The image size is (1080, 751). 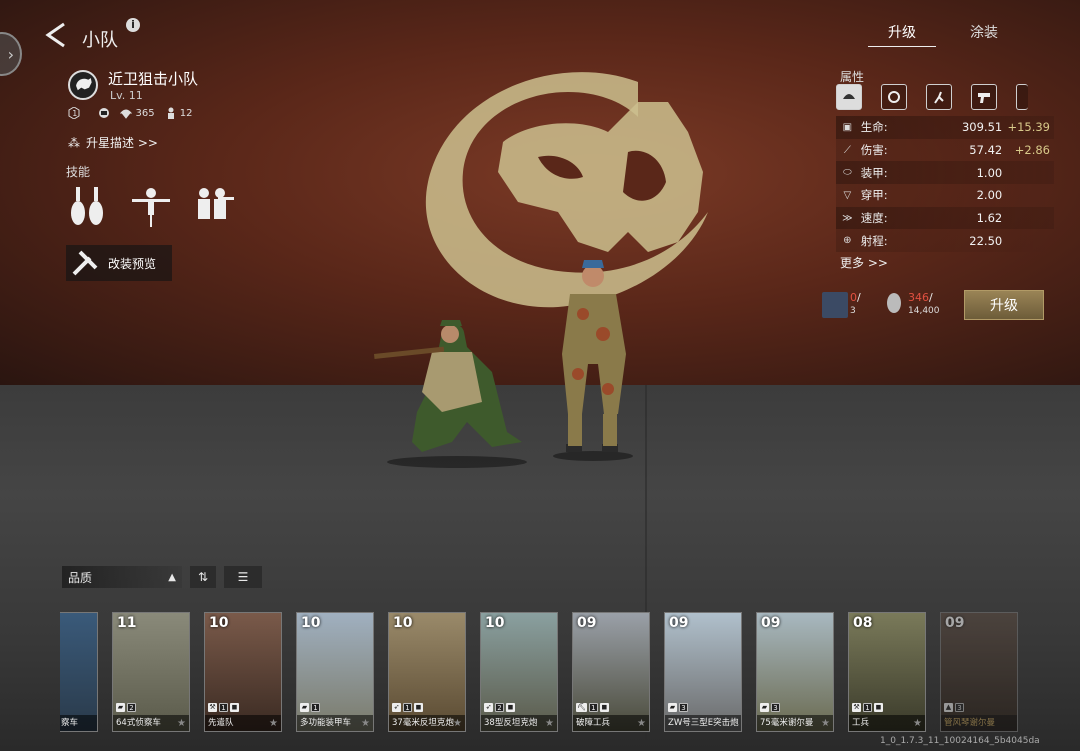 What do you see at coordinates (835, 305) in the screenshot?
I see `medal-item-icon` at bounding box center [835, 305].